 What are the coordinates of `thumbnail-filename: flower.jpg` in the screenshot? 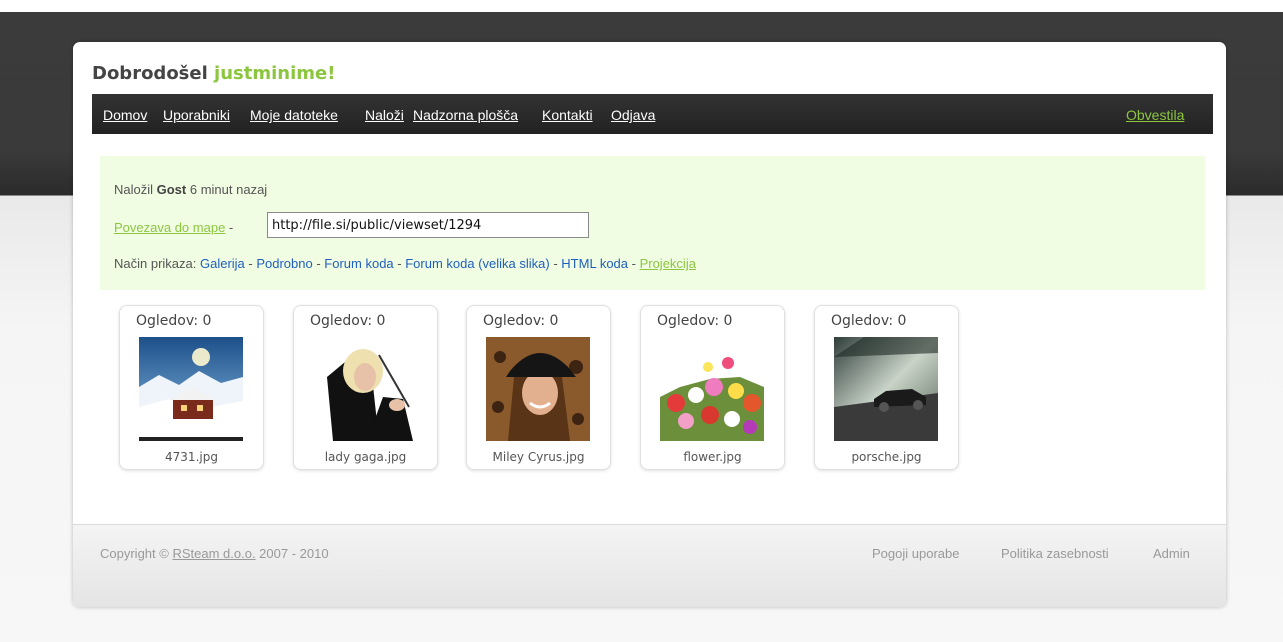 It's located at (712, 457).